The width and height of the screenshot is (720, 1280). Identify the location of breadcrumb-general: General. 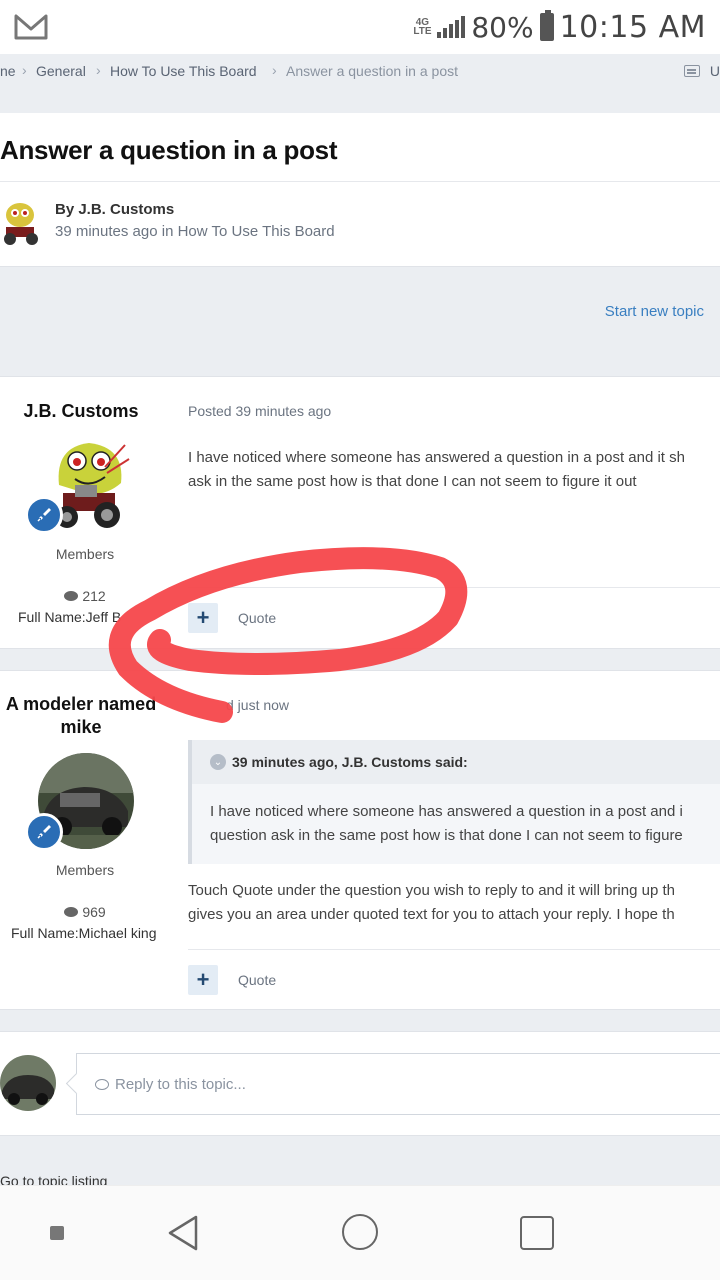
(61, 71).